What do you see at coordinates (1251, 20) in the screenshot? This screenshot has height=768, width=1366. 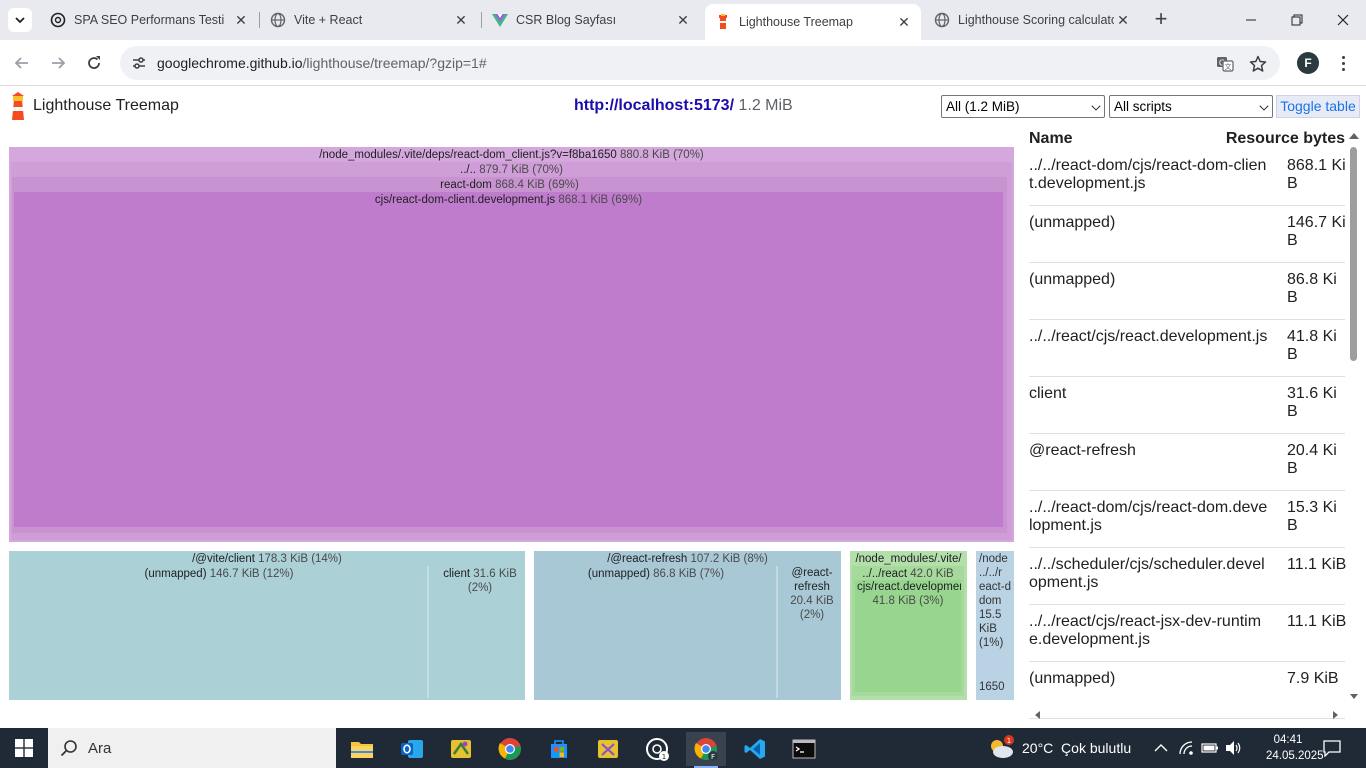 I see `minimize-button` at bounding box center [1251, 20].